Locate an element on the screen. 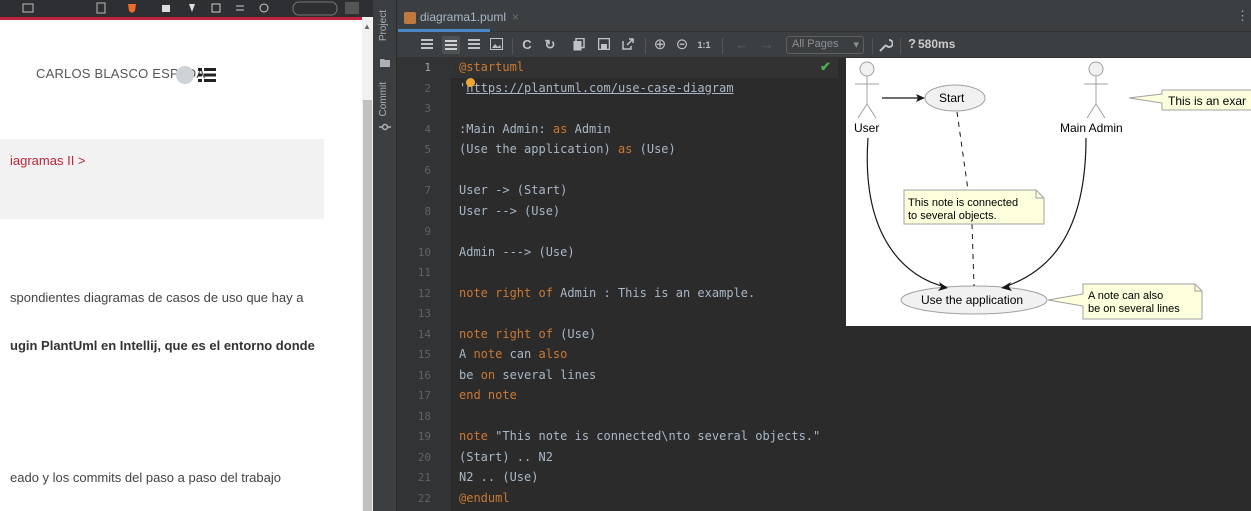  code-line: N2 .. (Use) is located at coordinates (498, 477).